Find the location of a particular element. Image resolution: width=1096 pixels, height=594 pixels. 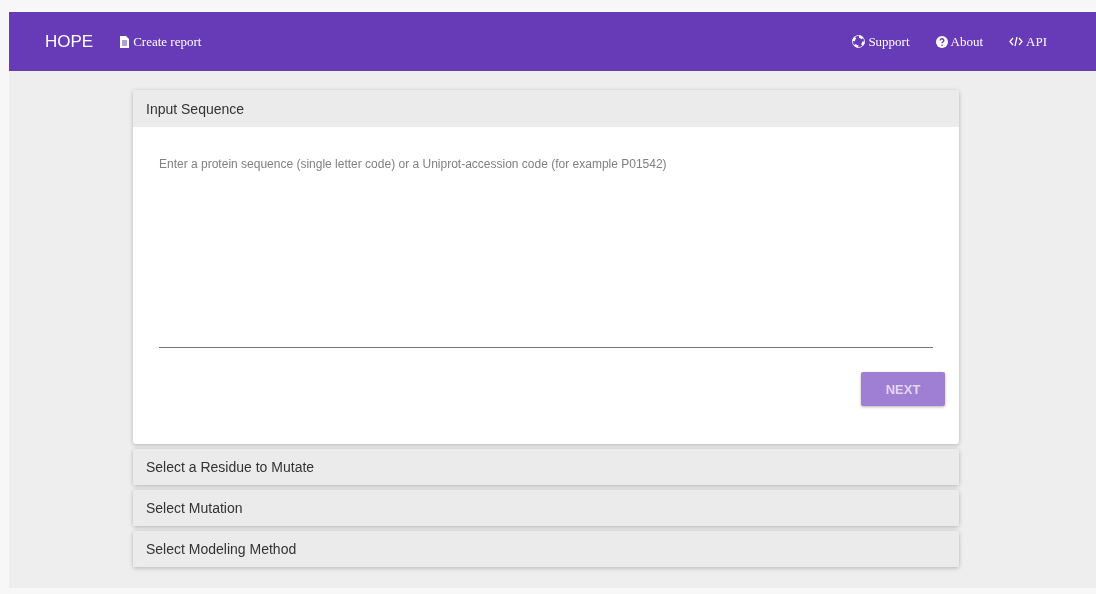

nav-link: Create report is located at coordinates (160, 41).